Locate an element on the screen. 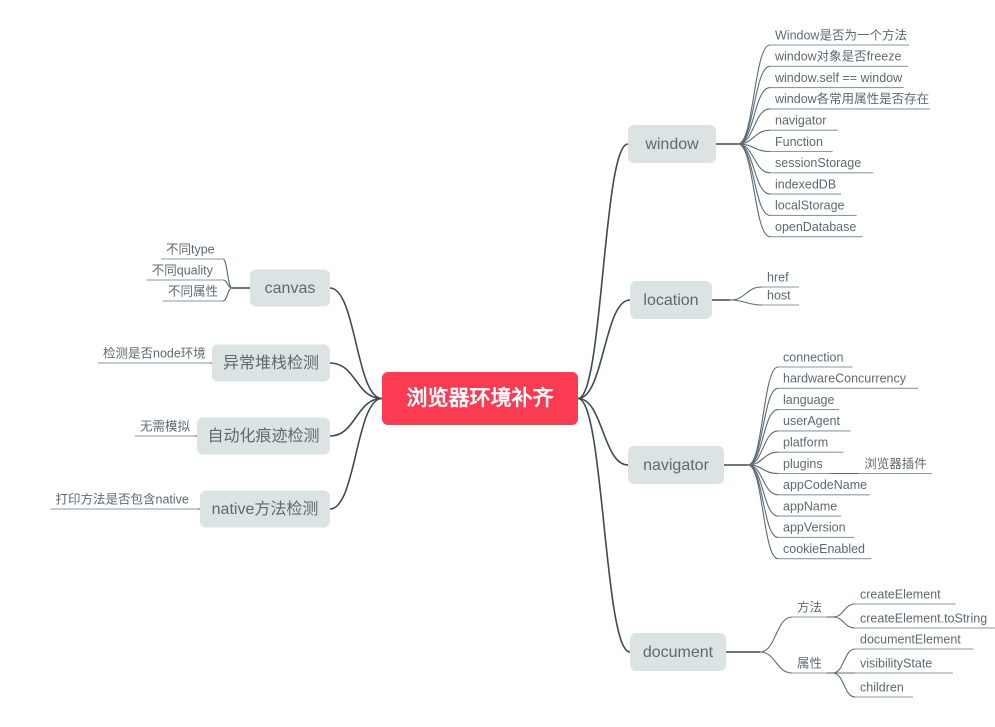 This screenshot has width=995, height=727. branch-curve-native方法检测 is located at coordinates (356, 453).